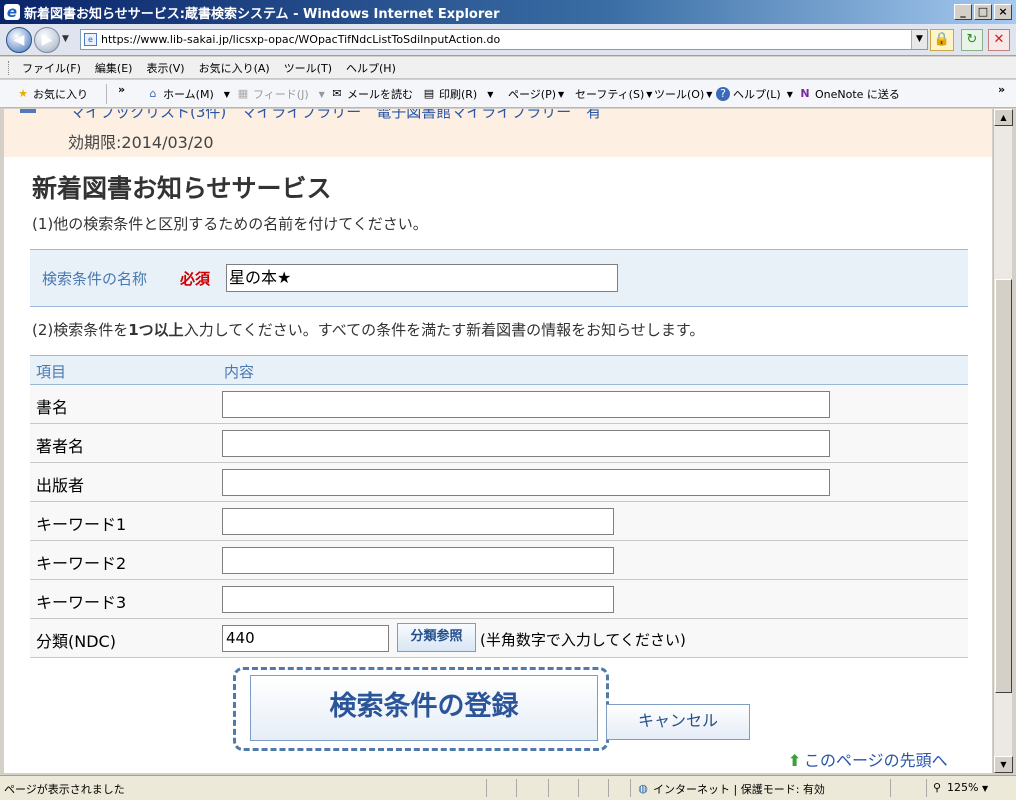  Describe the element at coordinates (937, 787) in the screenshot. I see `zoom-icon: ⚲` at that location.